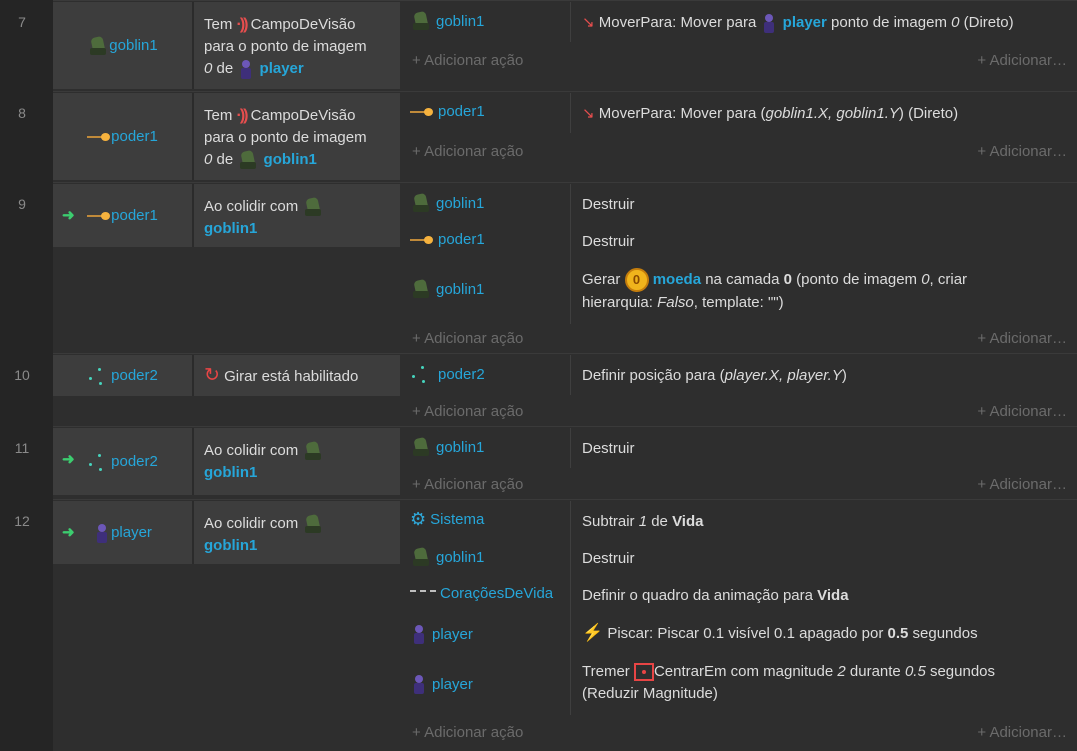 The image size is (1077, 751). Describe the element at coordinates (457, 519) in the screenshot. I see `object-name: Sistema` at that location.